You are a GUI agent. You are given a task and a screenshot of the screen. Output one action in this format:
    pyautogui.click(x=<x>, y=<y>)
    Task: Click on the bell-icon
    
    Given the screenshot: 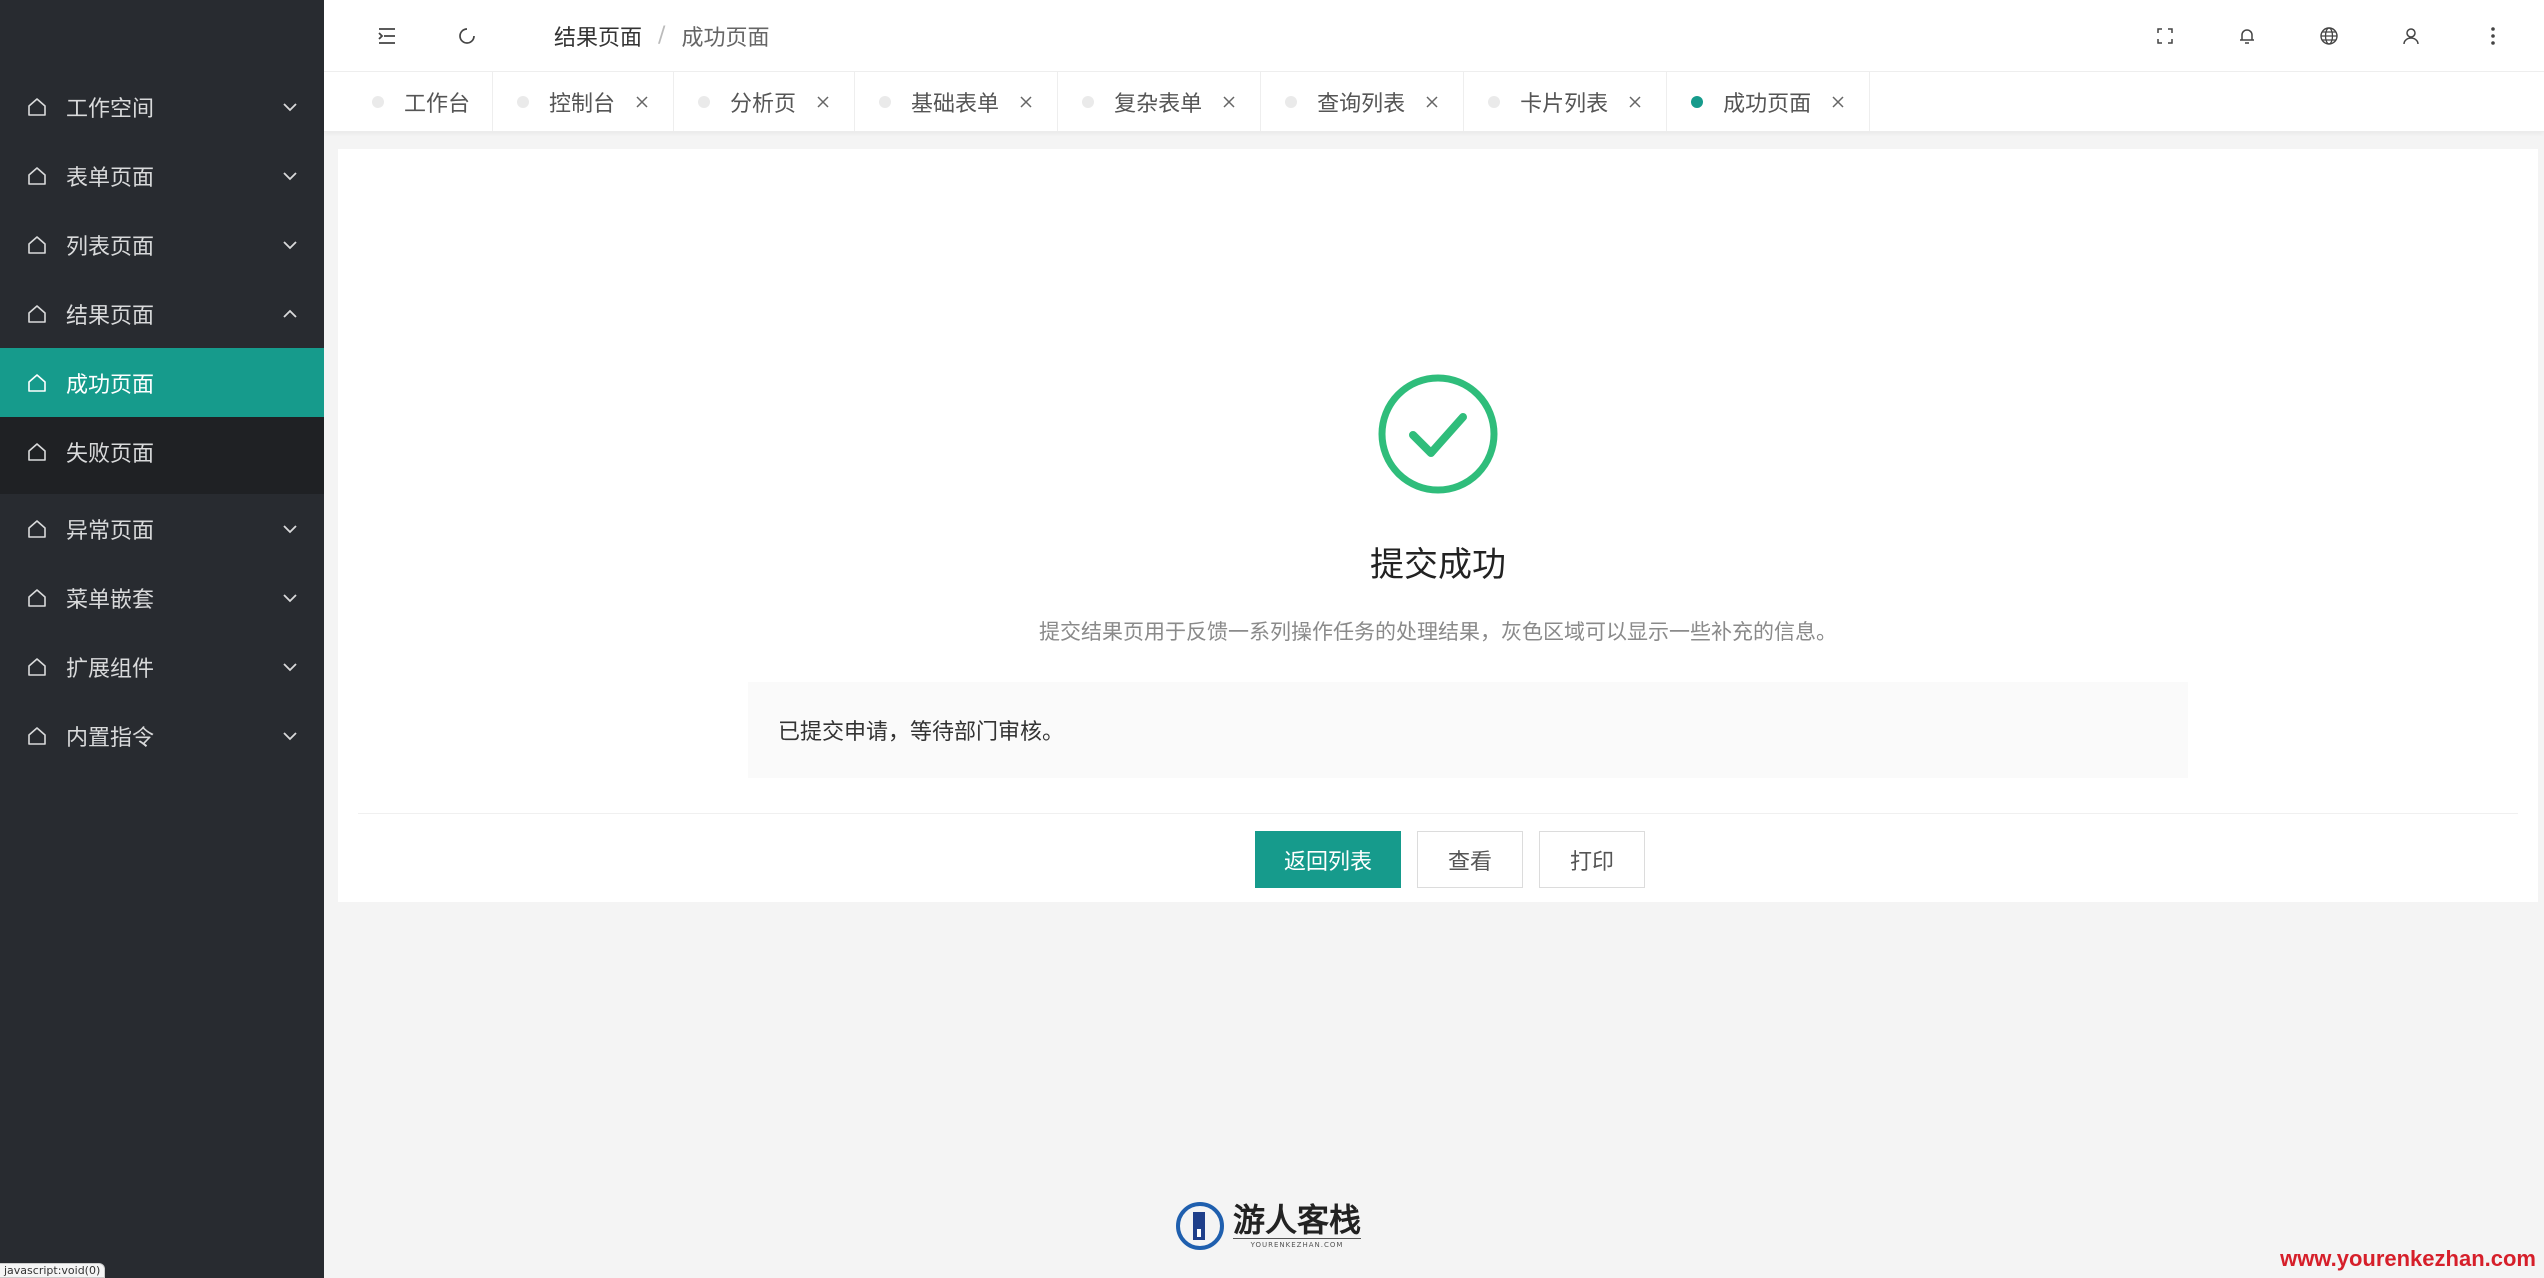 What is the action you would take?
    pyautogui.click(x=2247, y=36)
    